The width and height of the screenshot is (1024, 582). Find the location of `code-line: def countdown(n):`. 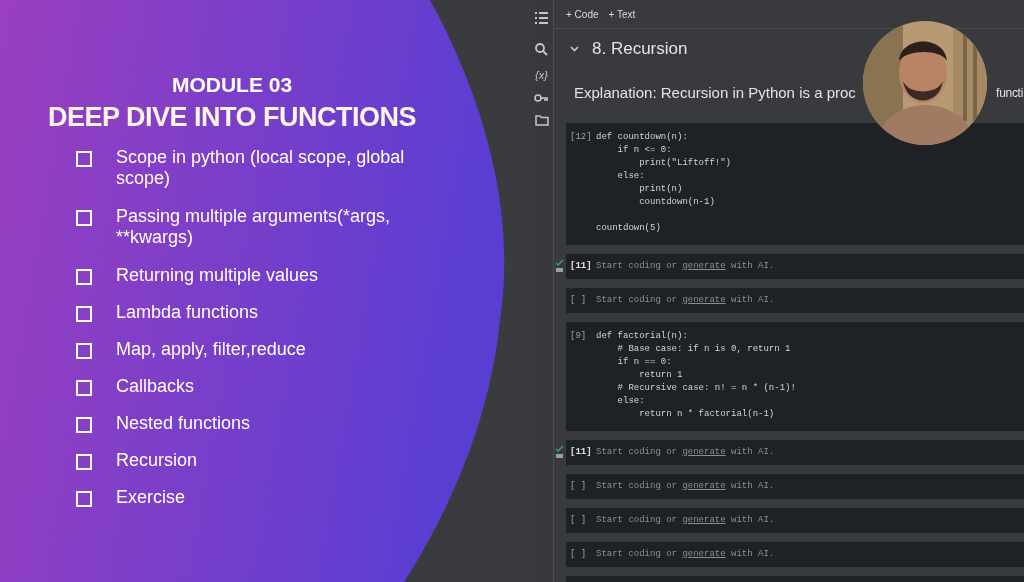

code-line: def countdown(n): is located at coordinates (642, 137).